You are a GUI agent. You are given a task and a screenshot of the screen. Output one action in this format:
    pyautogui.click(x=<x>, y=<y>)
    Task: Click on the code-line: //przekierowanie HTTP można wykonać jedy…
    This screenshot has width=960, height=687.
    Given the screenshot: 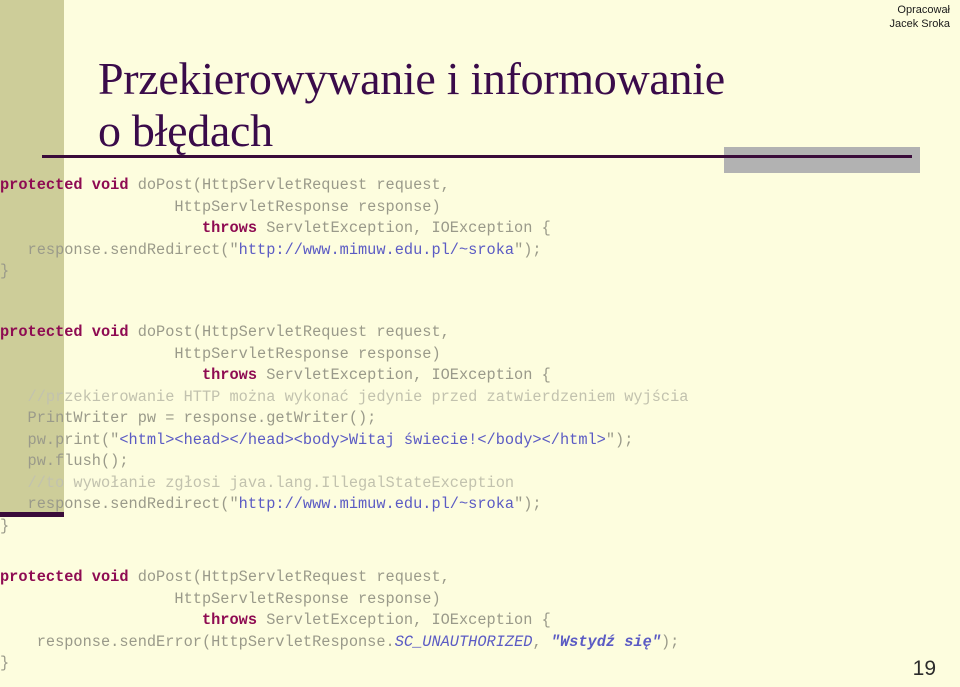 What is the action you would take?
    pyautogui.click(x=344, y=398)
    